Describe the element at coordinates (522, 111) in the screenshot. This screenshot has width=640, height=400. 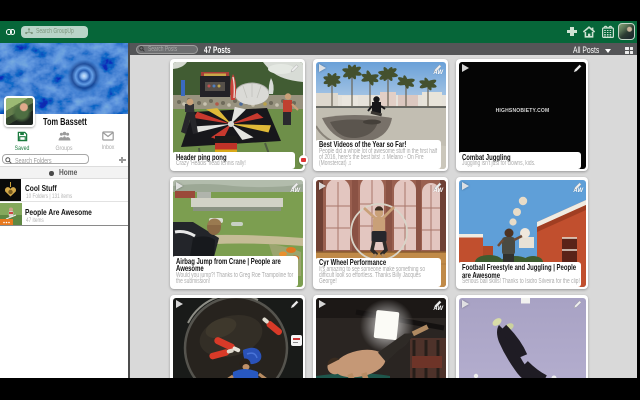
I see `svg-text: HIGHSNOBIETY.COM` at that location.